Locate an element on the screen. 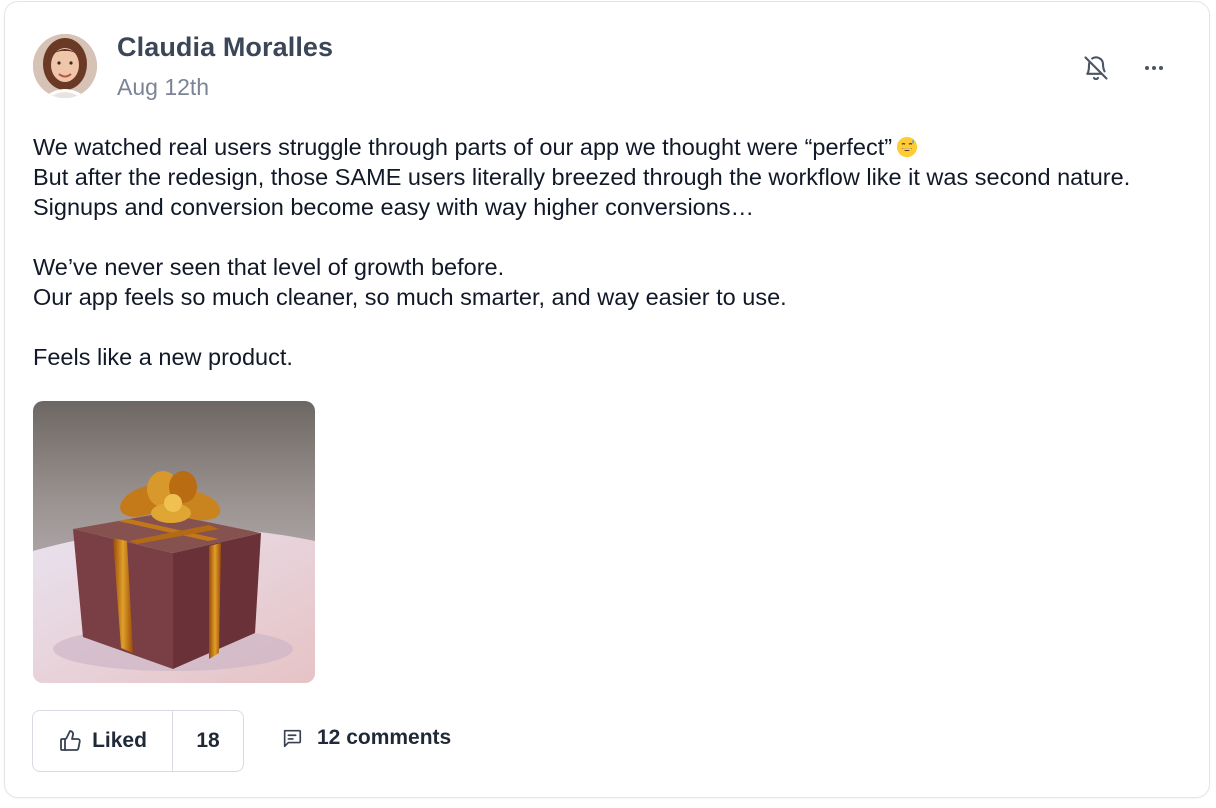 The height and width of the screenshot is (808, 1216). mute-notifications-button is located at coordinates (1096, 68).